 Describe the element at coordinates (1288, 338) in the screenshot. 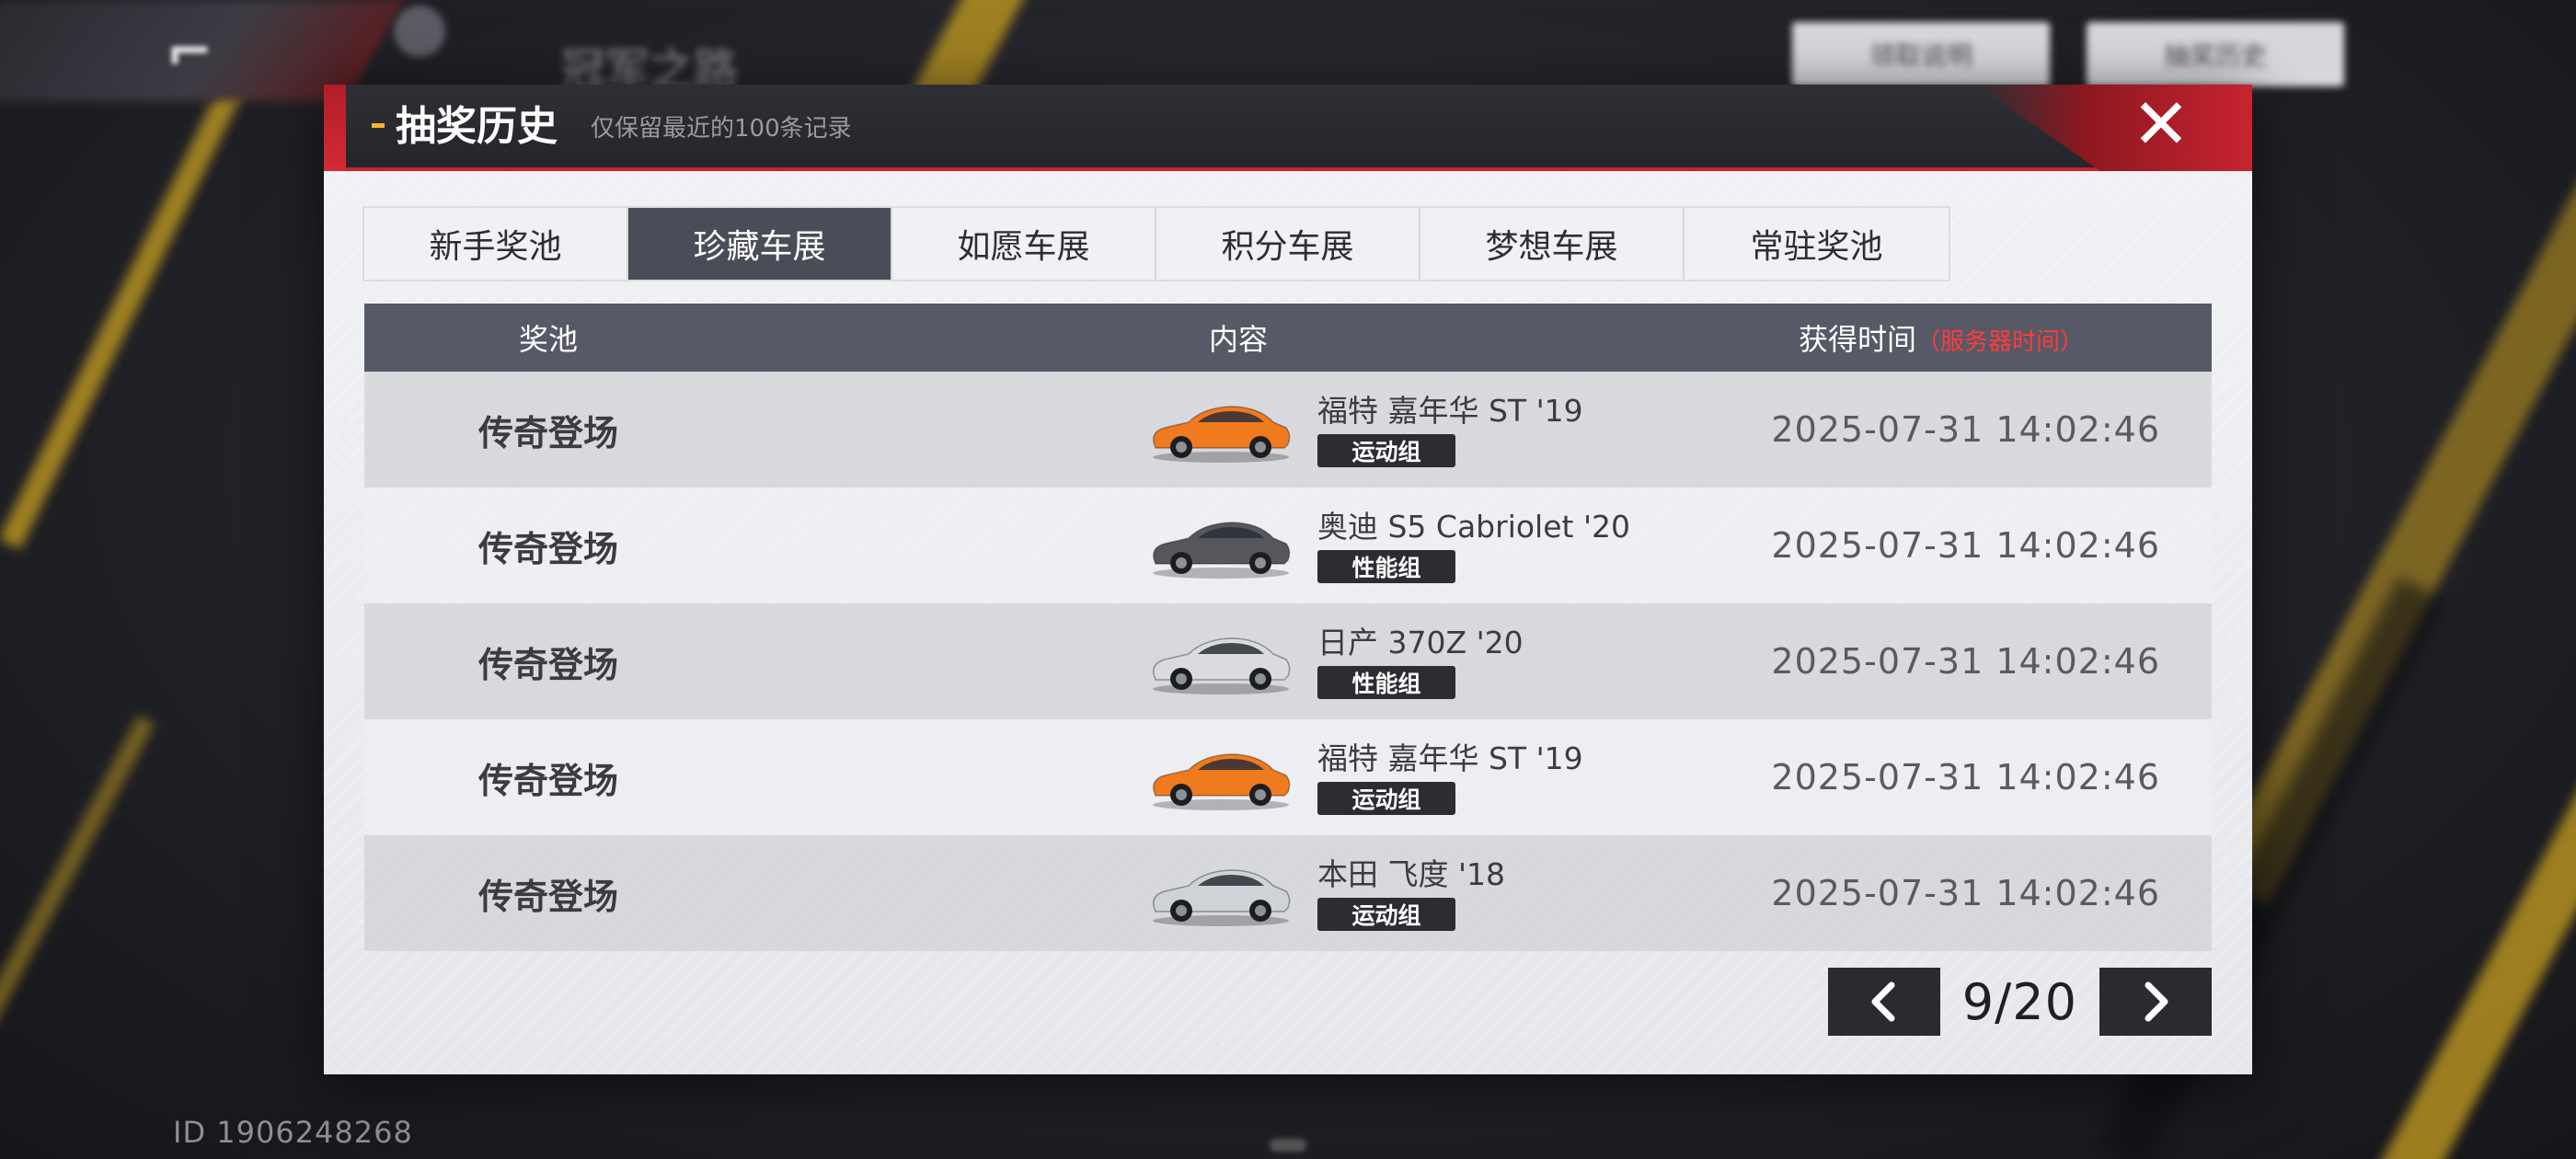

I see `table-header: 奖池 内容 获得时间（服务器时间）` at that location.